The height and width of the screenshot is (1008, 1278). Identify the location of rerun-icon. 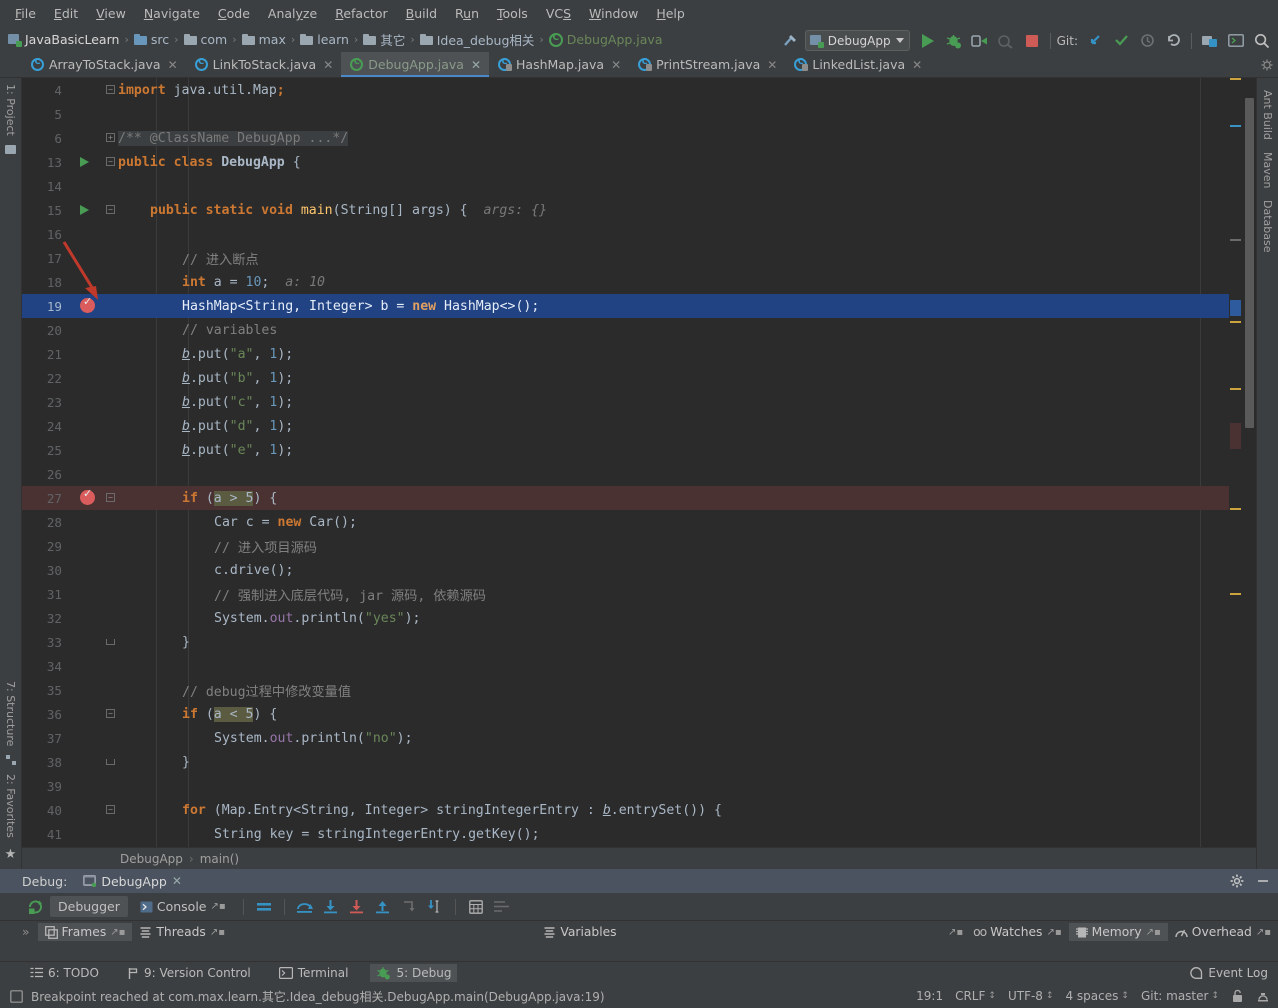
(35, 907).